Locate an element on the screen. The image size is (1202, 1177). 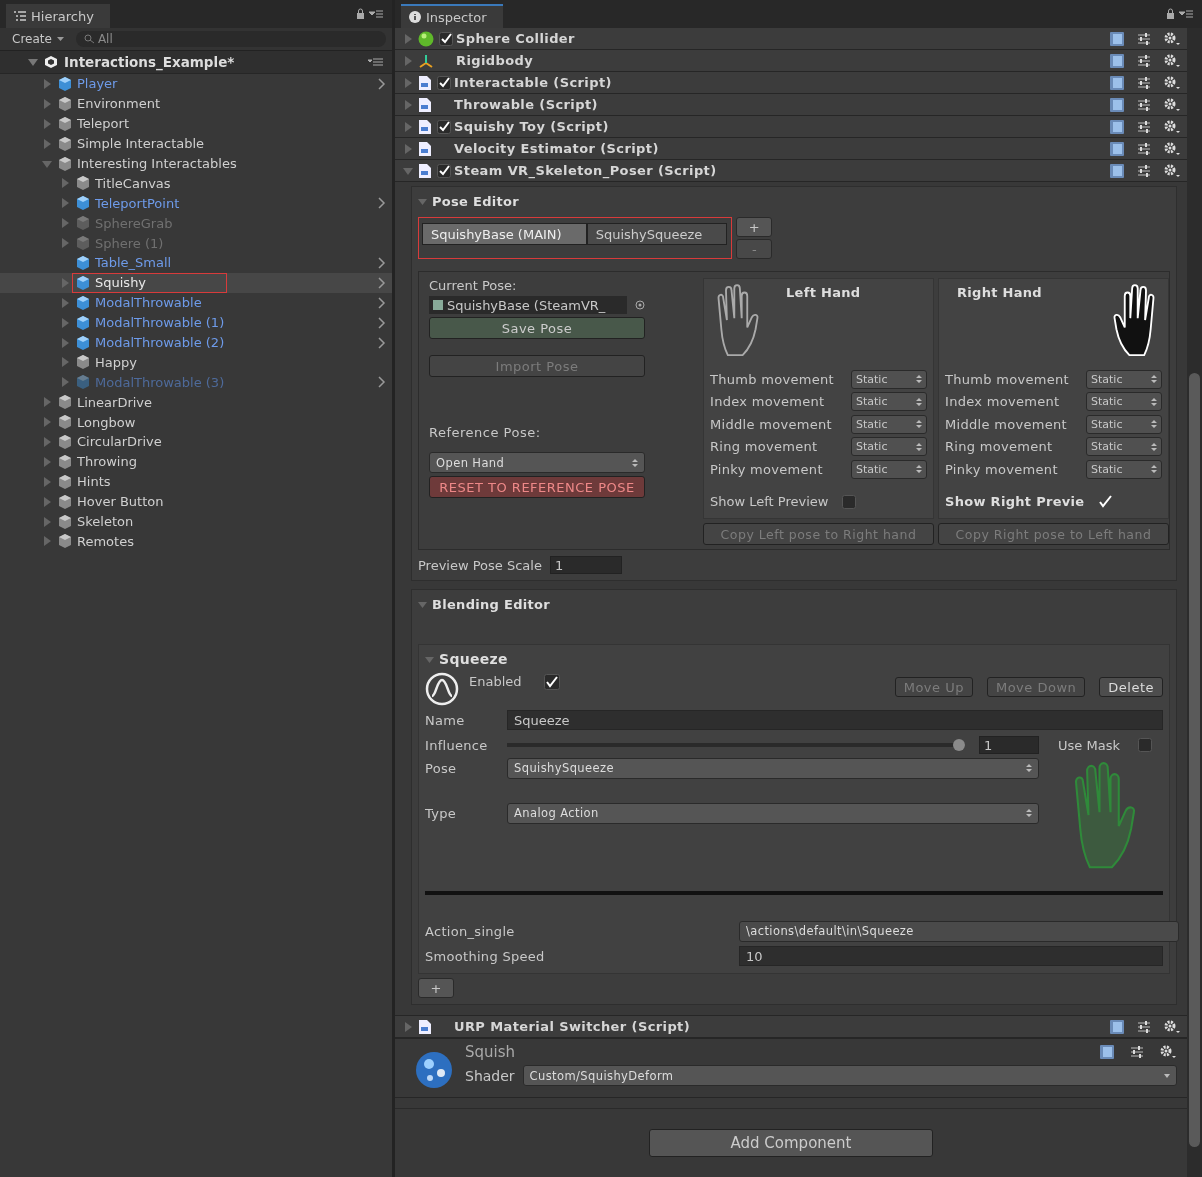
scene-row: Interactions_Example* is located at coordinates (196, 62).